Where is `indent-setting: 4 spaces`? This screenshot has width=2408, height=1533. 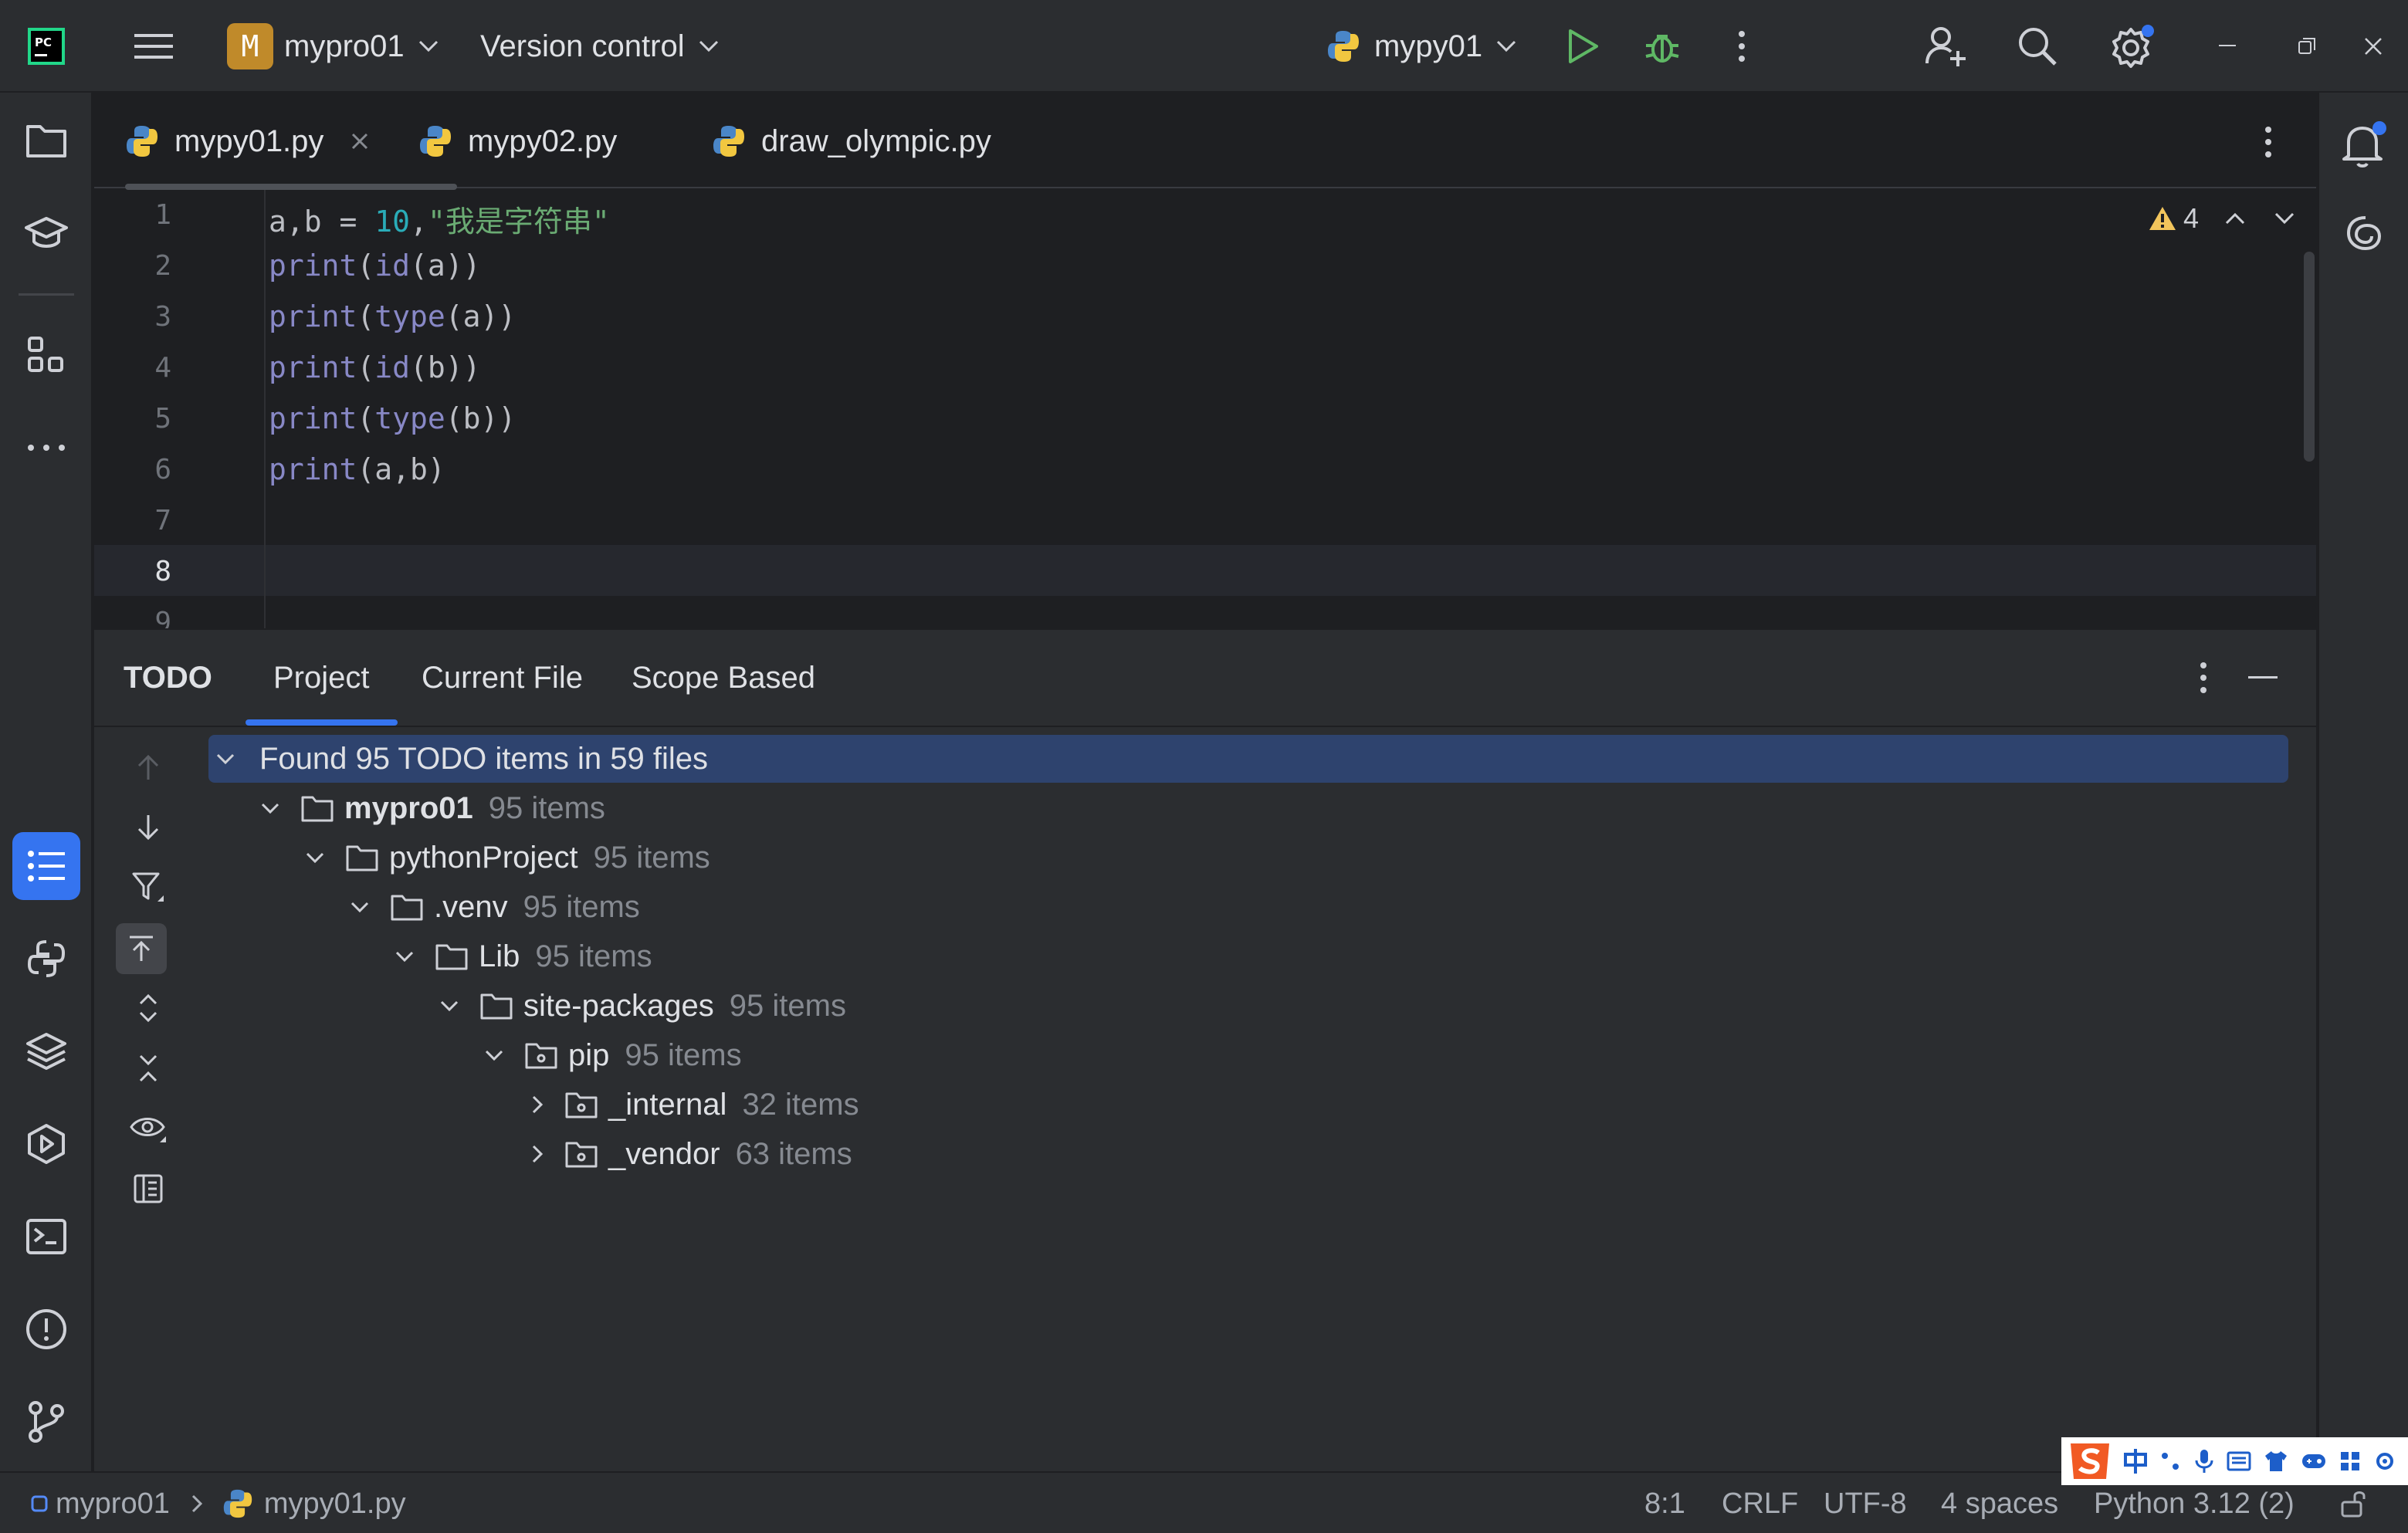
indent-setting: 4 spaces is located at coordinates (1999, 1503).